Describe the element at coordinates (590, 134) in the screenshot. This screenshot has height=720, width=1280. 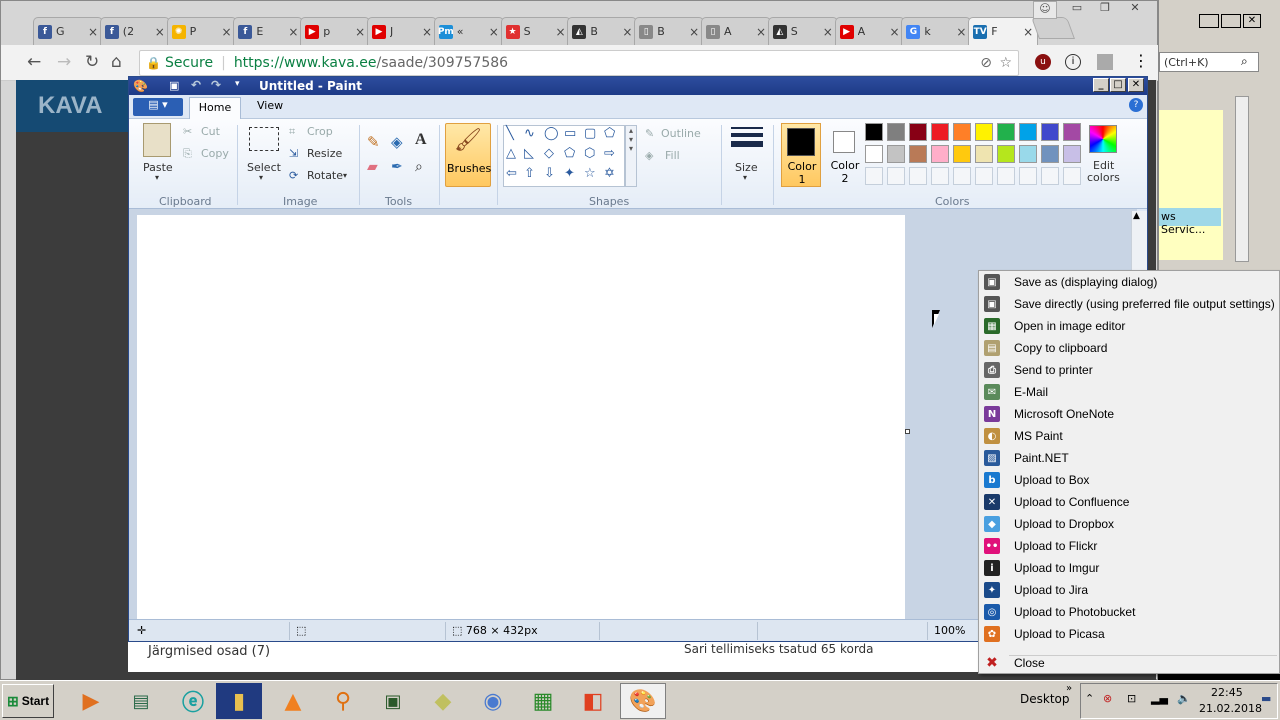
I see `rounded-rect-shape-icon: ▢` at that location.